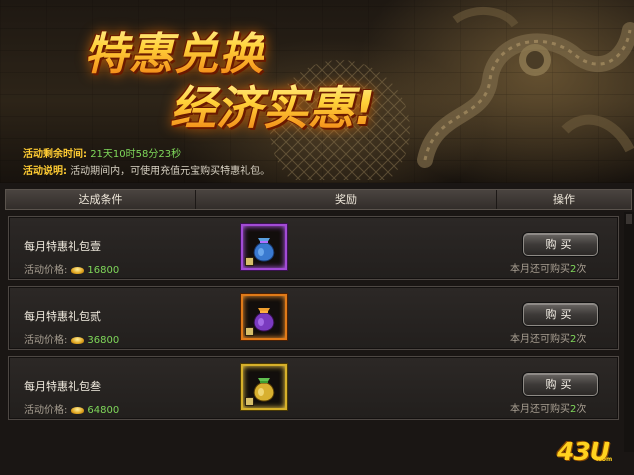 The image size is (634, 475). What do you see at coordinates (62, 246) in the screenshot?
I see `package-name: 每月特惠礼包壹` at bounding box center [62, 246].